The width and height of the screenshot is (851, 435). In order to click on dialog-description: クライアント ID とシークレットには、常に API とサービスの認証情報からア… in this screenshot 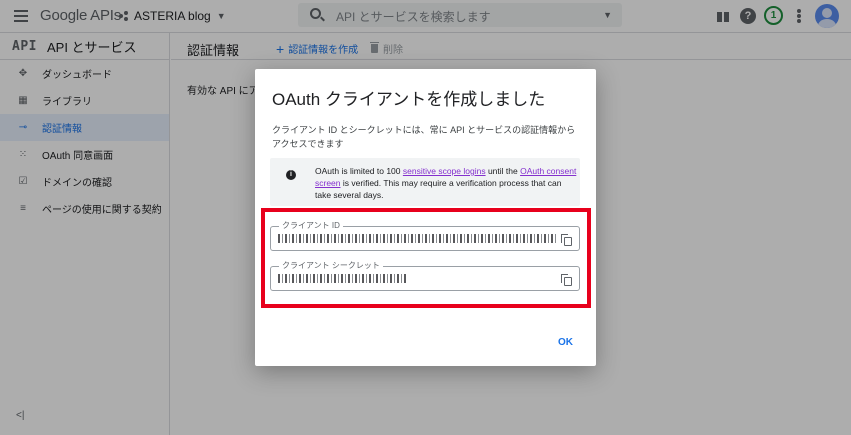, I will do `click(424, 137)`.